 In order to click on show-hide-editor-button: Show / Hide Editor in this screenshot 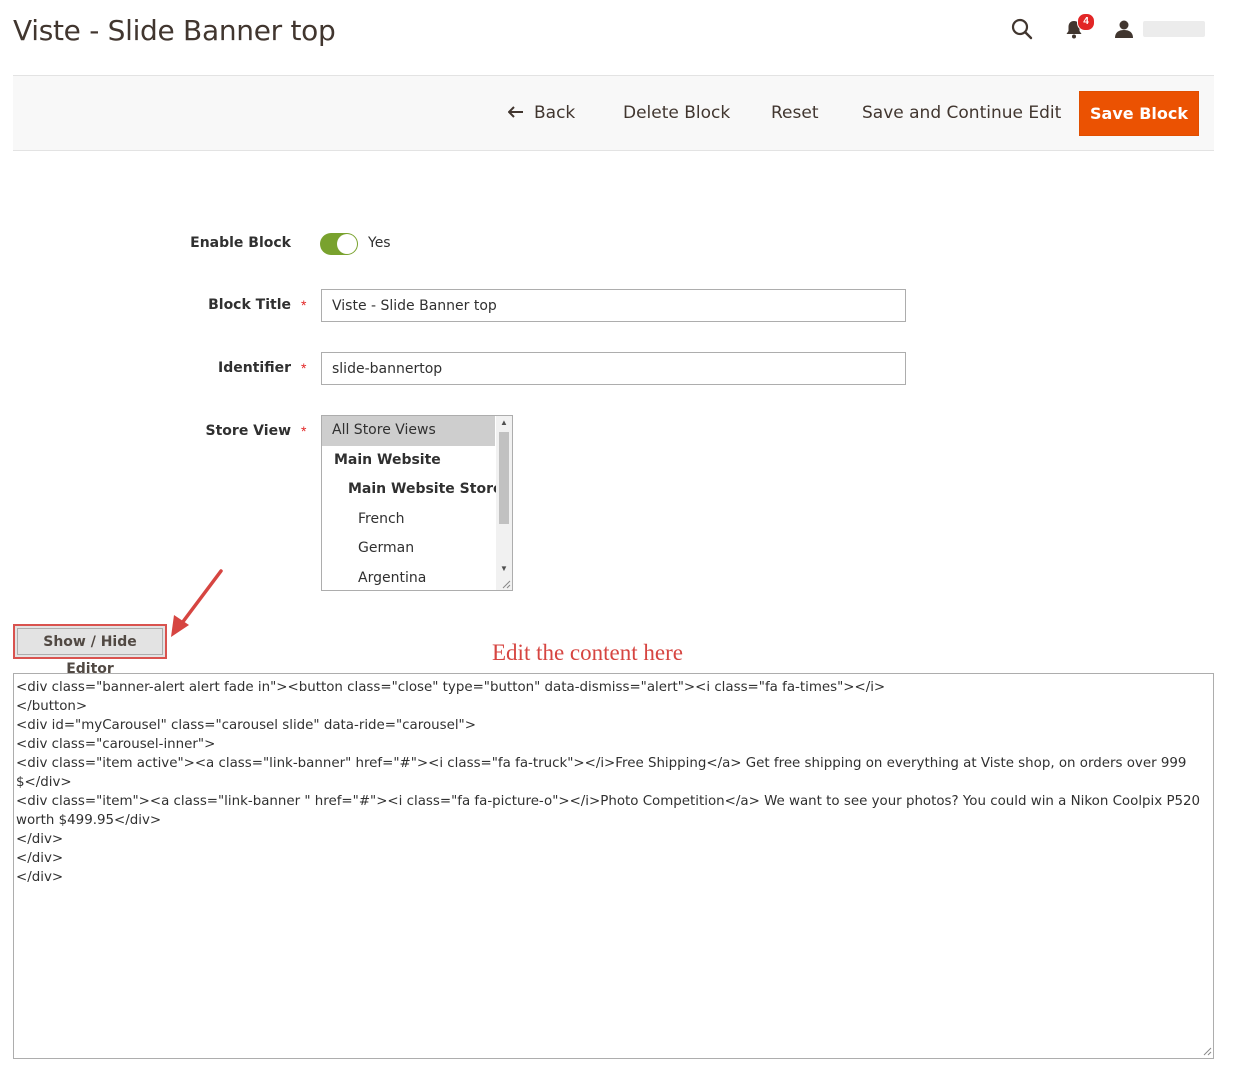, I will do `click(90, 650)`.